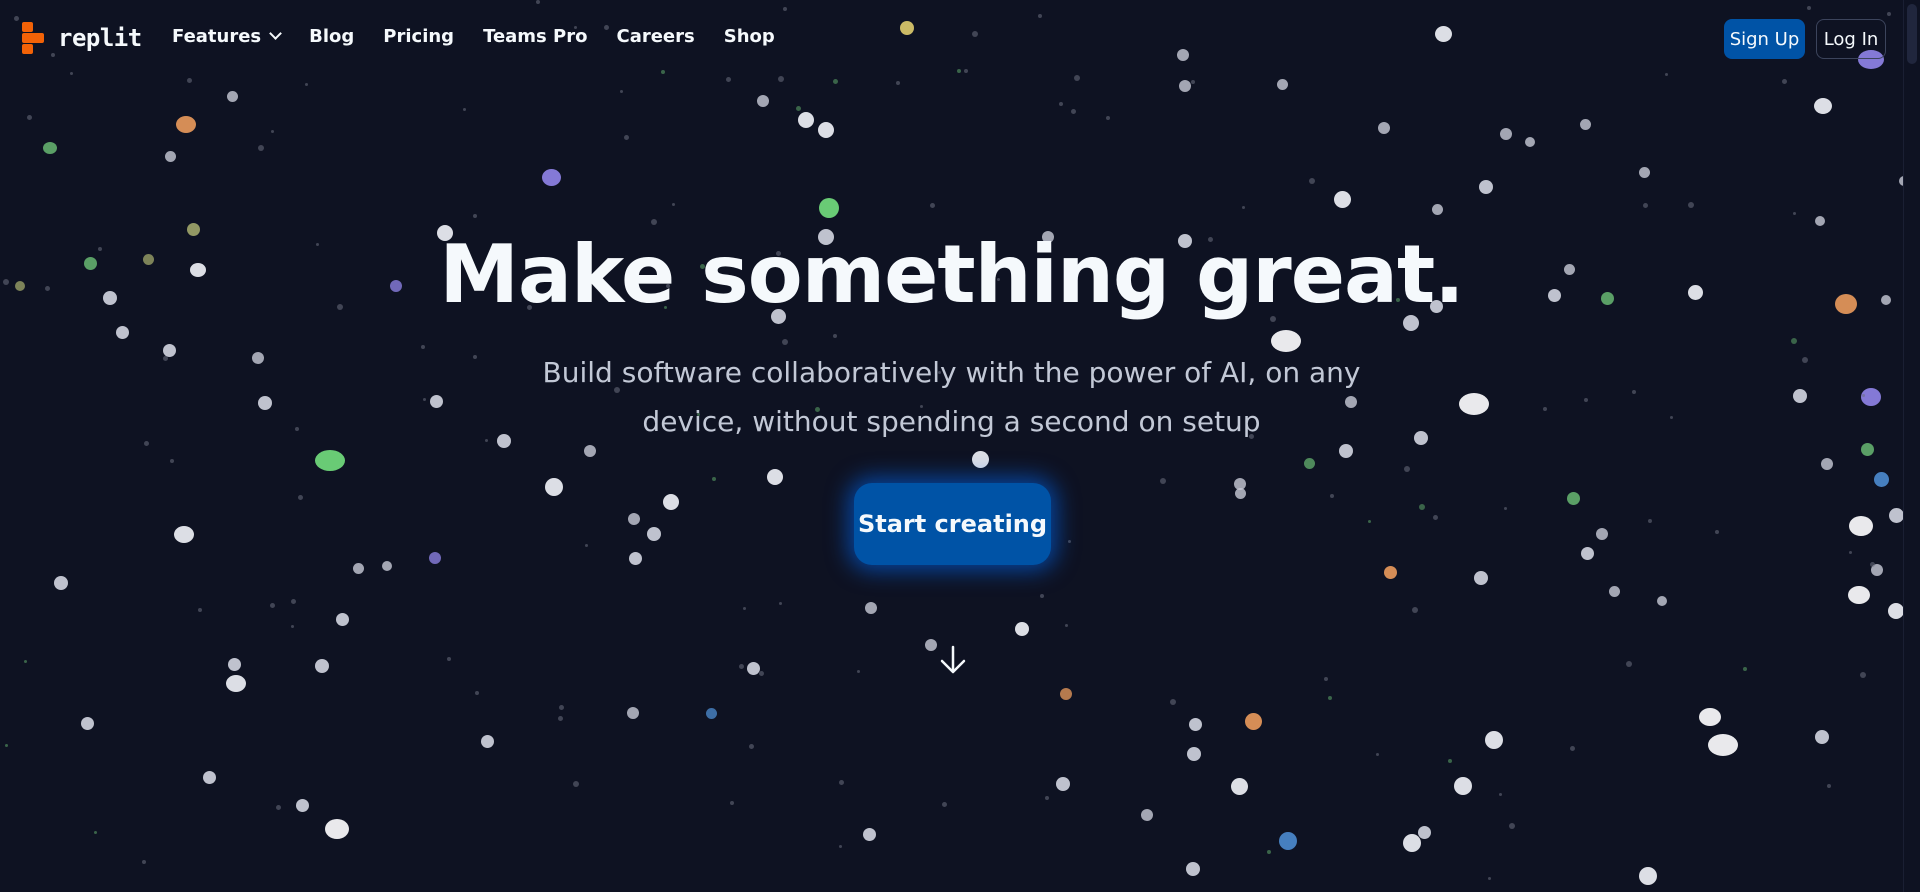 The height and width of the screenshot is (892, 1920). Describe the element at coordinates (1851, 39) in the screenshot. I see `log-in-button: Log In` at that location.